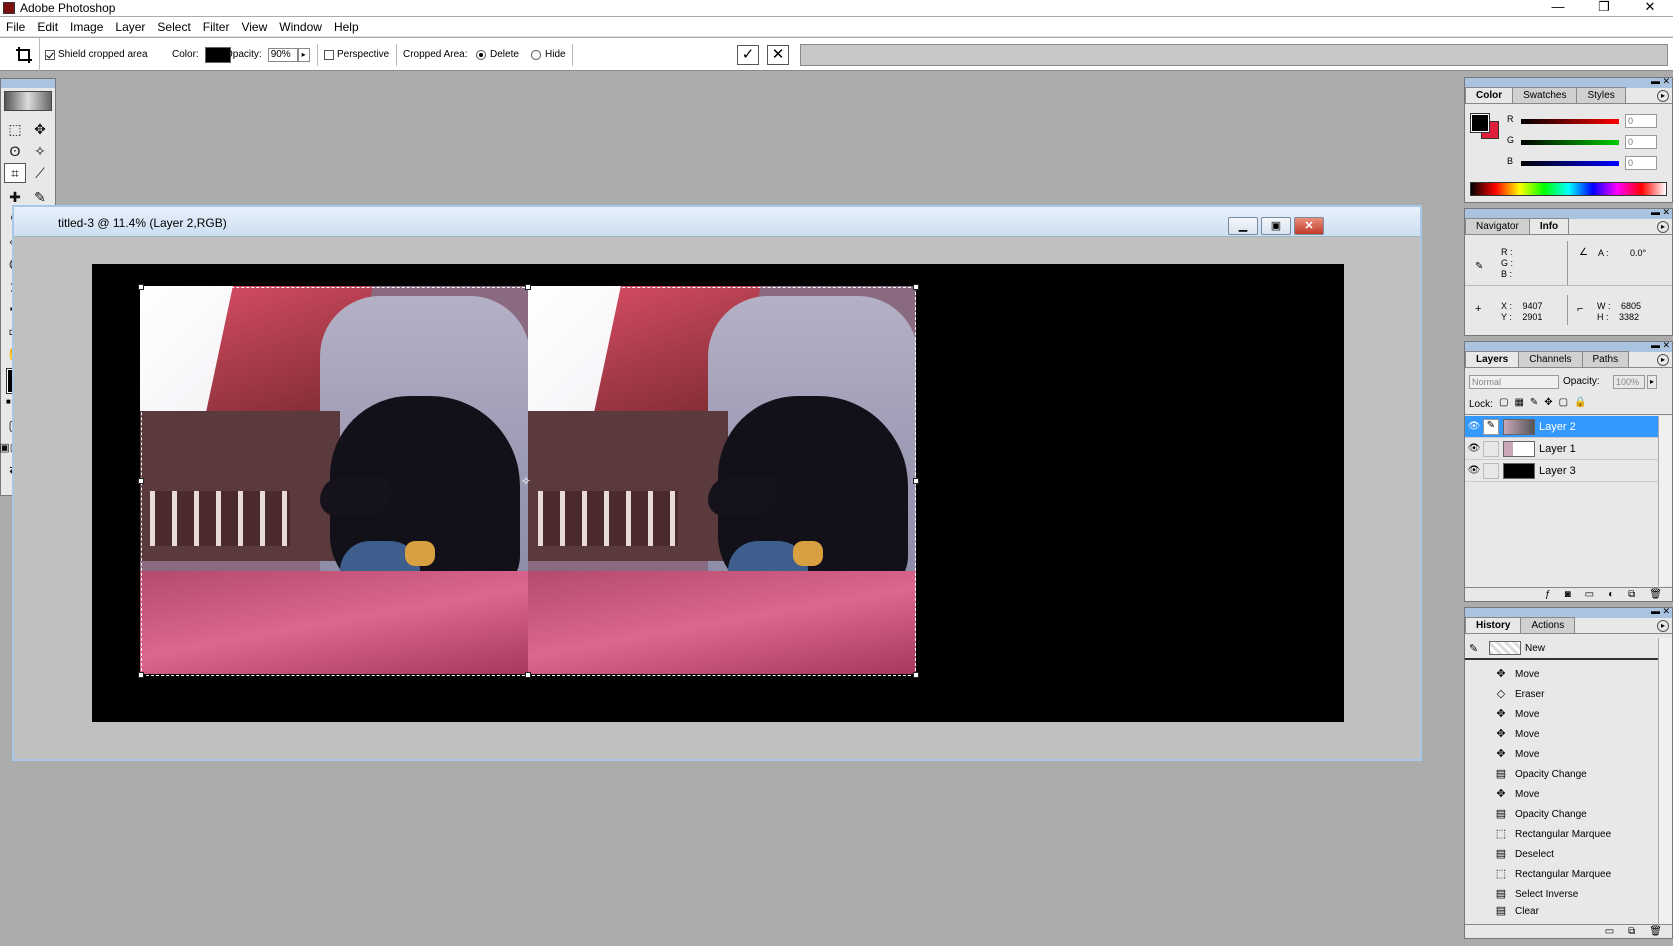 The height and width of the screenshot is (946, 1673). Describe the element at coordinates (1568, 189) in the screenshot. I see `color-ramp` at that location.